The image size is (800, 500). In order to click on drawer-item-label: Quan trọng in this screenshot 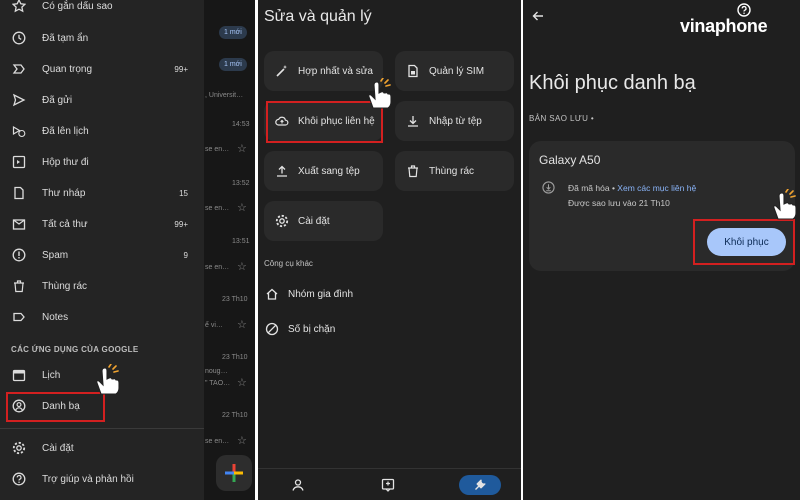, I will do `click(67, 69)`.